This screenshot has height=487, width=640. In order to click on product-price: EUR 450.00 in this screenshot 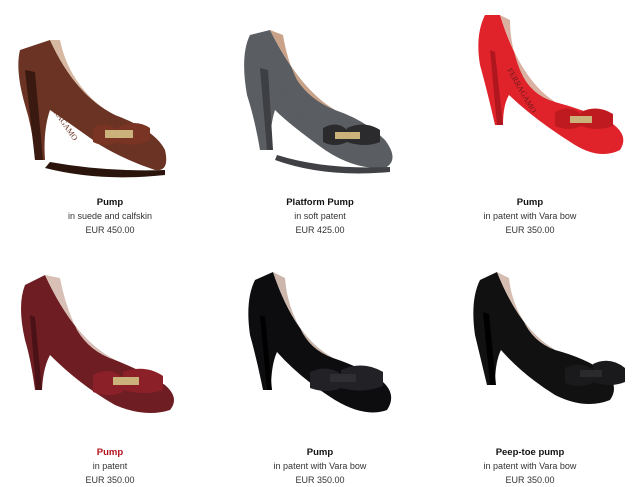, I will do `click(110, 230)`.